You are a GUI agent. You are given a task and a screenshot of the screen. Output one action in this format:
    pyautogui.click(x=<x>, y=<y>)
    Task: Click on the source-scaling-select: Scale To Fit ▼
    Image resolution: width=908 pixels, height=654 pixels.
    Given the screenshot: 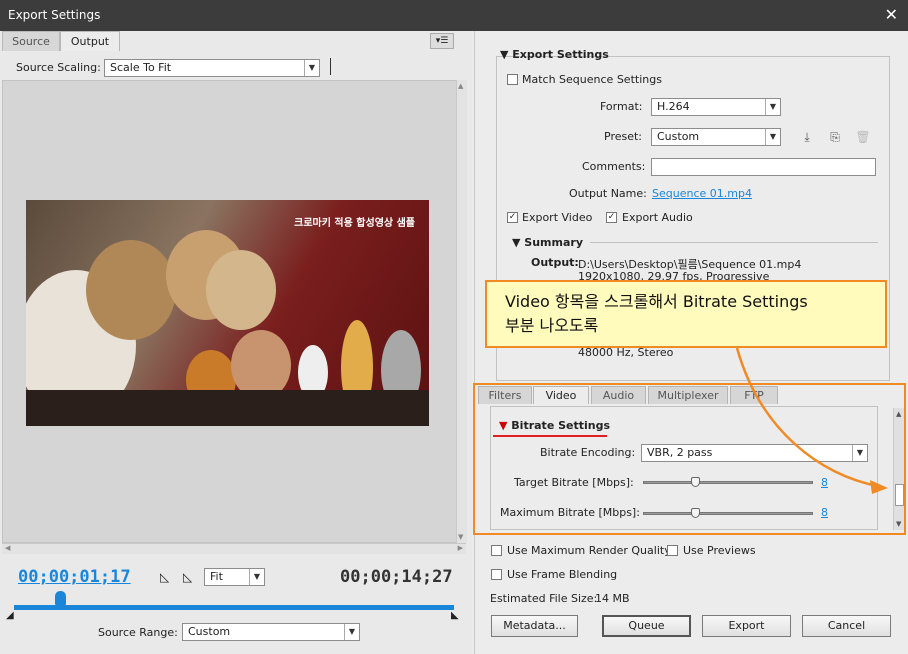 What is the action you would take?
    pyautogui.click(x=212, y=68)
    